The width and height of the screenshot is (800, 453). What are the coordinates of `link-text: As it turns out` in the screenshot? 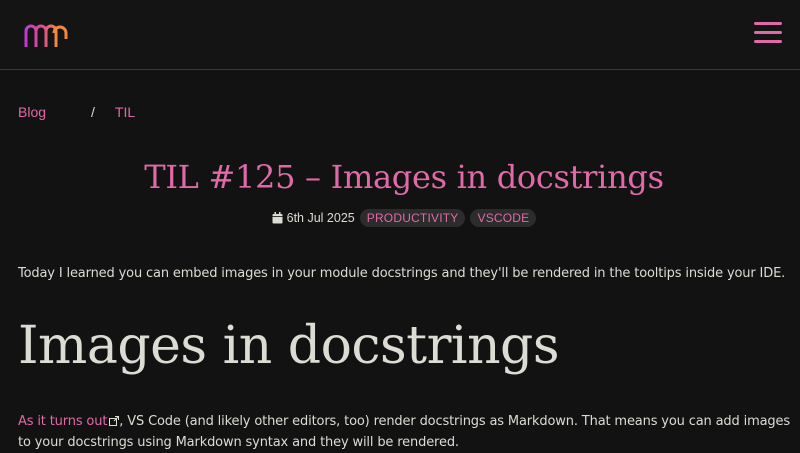 It's located at (63, 421).